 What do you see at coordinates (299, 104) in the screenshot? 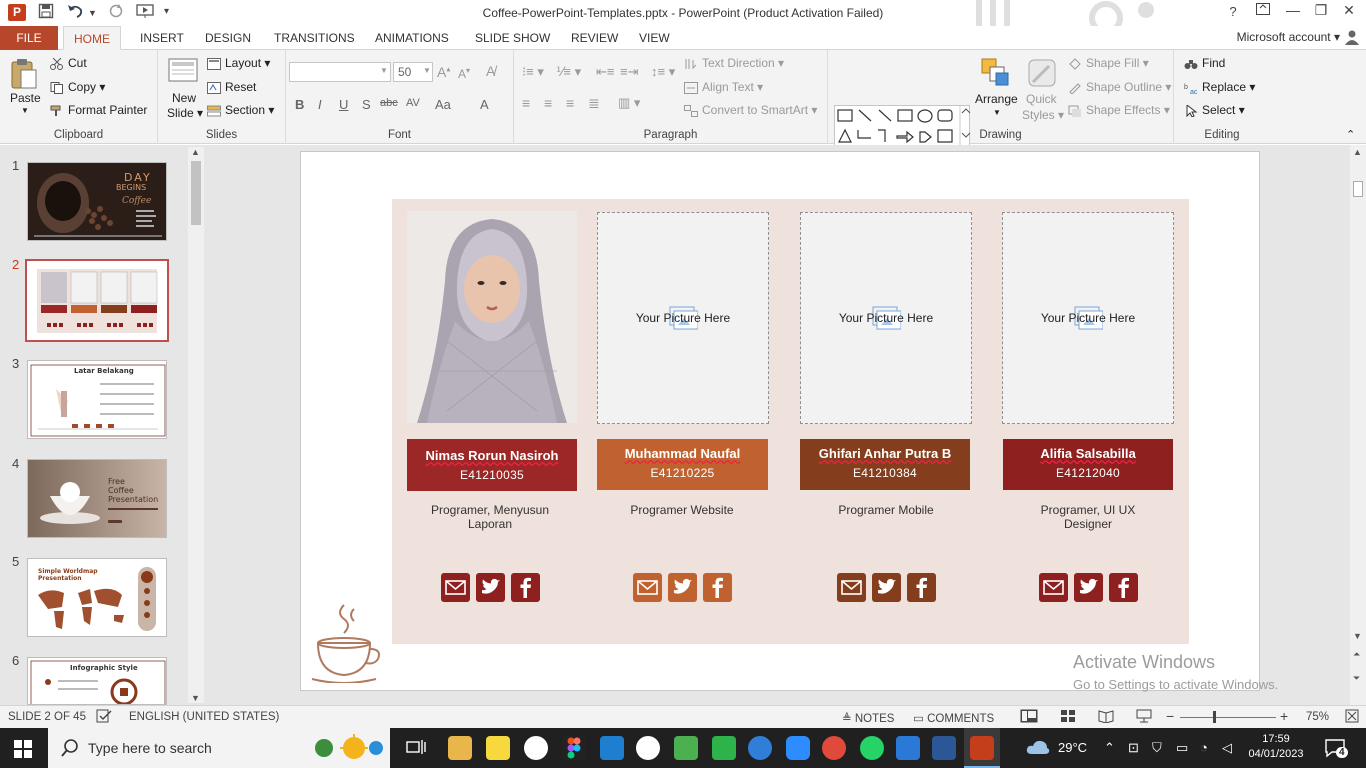
I see `bold-button: B` at bounding box center [299, 104].